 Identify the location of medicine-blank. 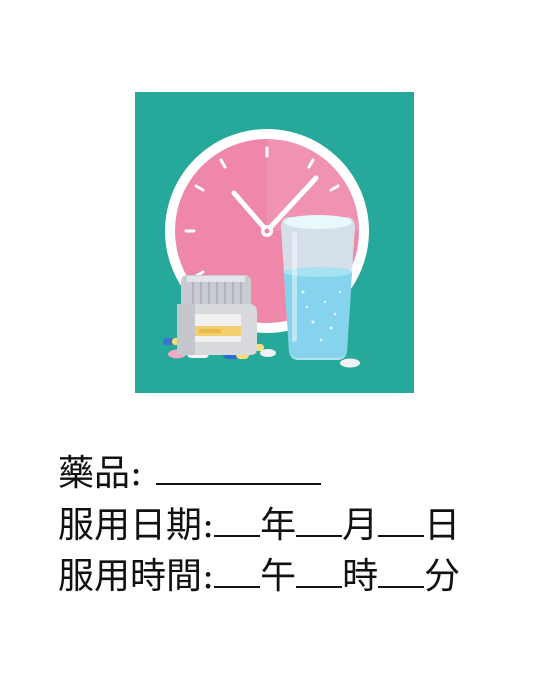
(239, 469).